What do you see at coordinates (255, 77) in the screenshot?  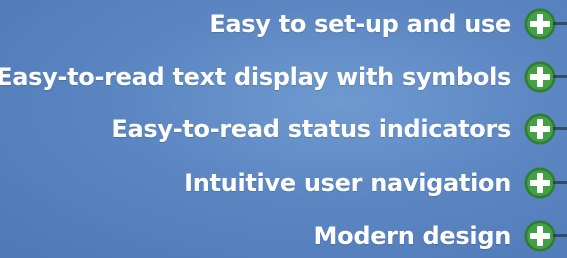 I see `feature-label: Easy-to-read text display with symbols` at bounding box center [255, 77].